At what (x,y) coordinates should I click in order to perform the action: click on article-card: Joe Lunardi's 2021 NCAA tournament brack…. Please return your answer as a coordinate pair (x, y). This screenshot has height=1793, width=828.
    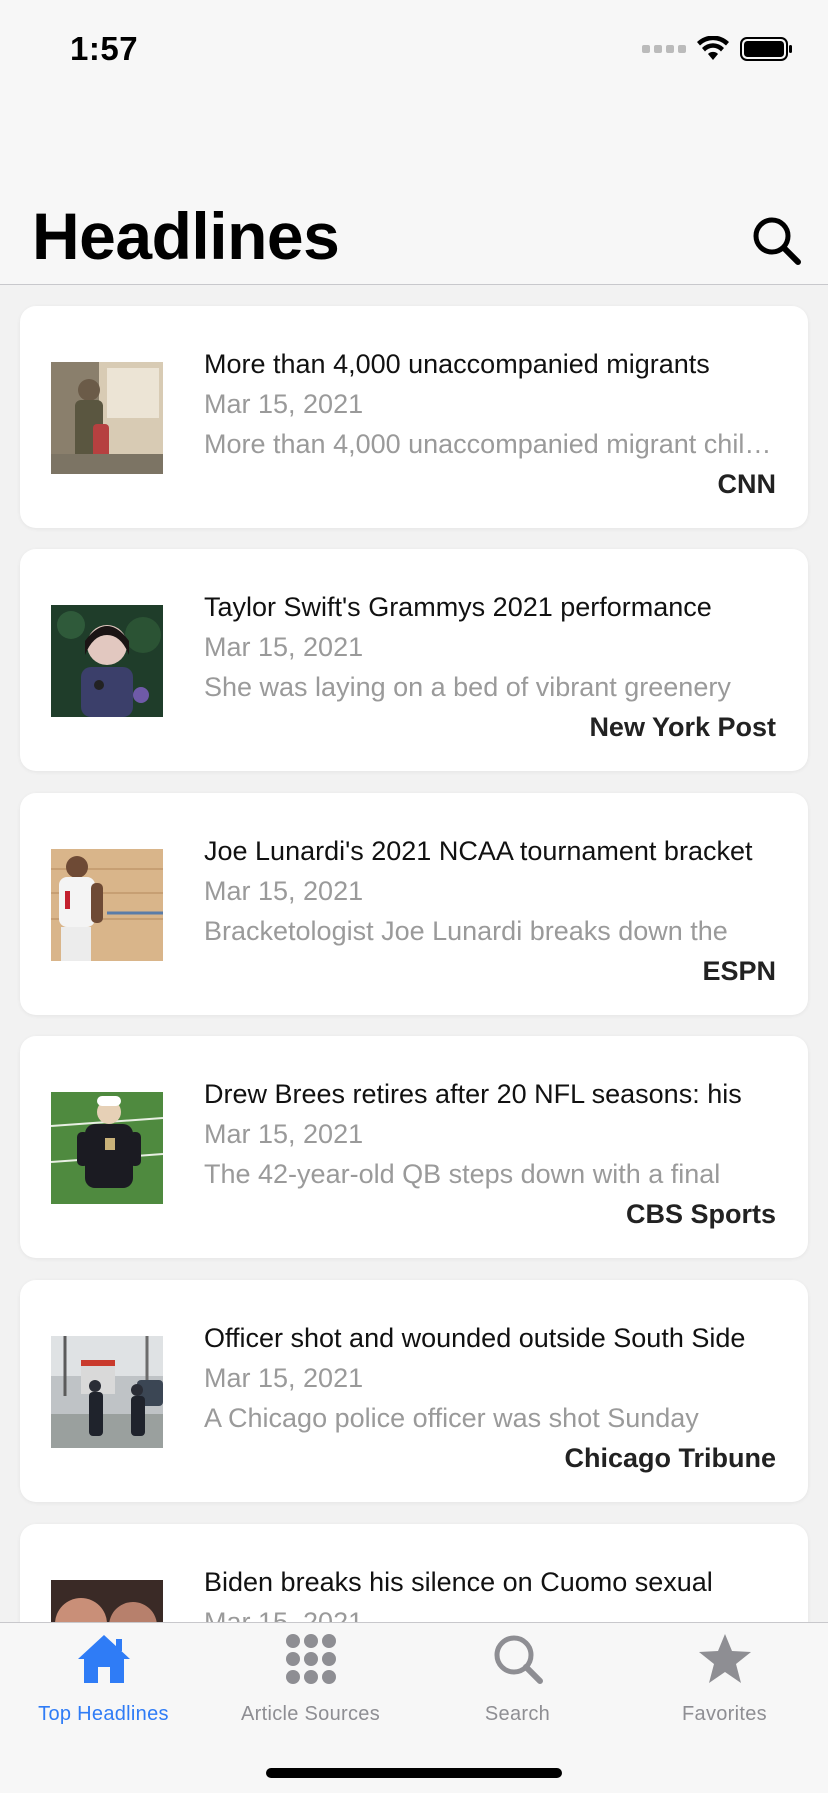
    Looking at the image, I should click on (414, 904).